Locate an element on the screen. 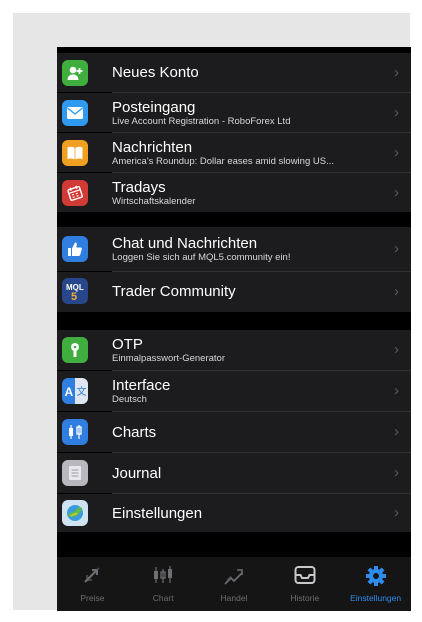  mql5-icon: MQL 5 is located at coordinates (75, 291).